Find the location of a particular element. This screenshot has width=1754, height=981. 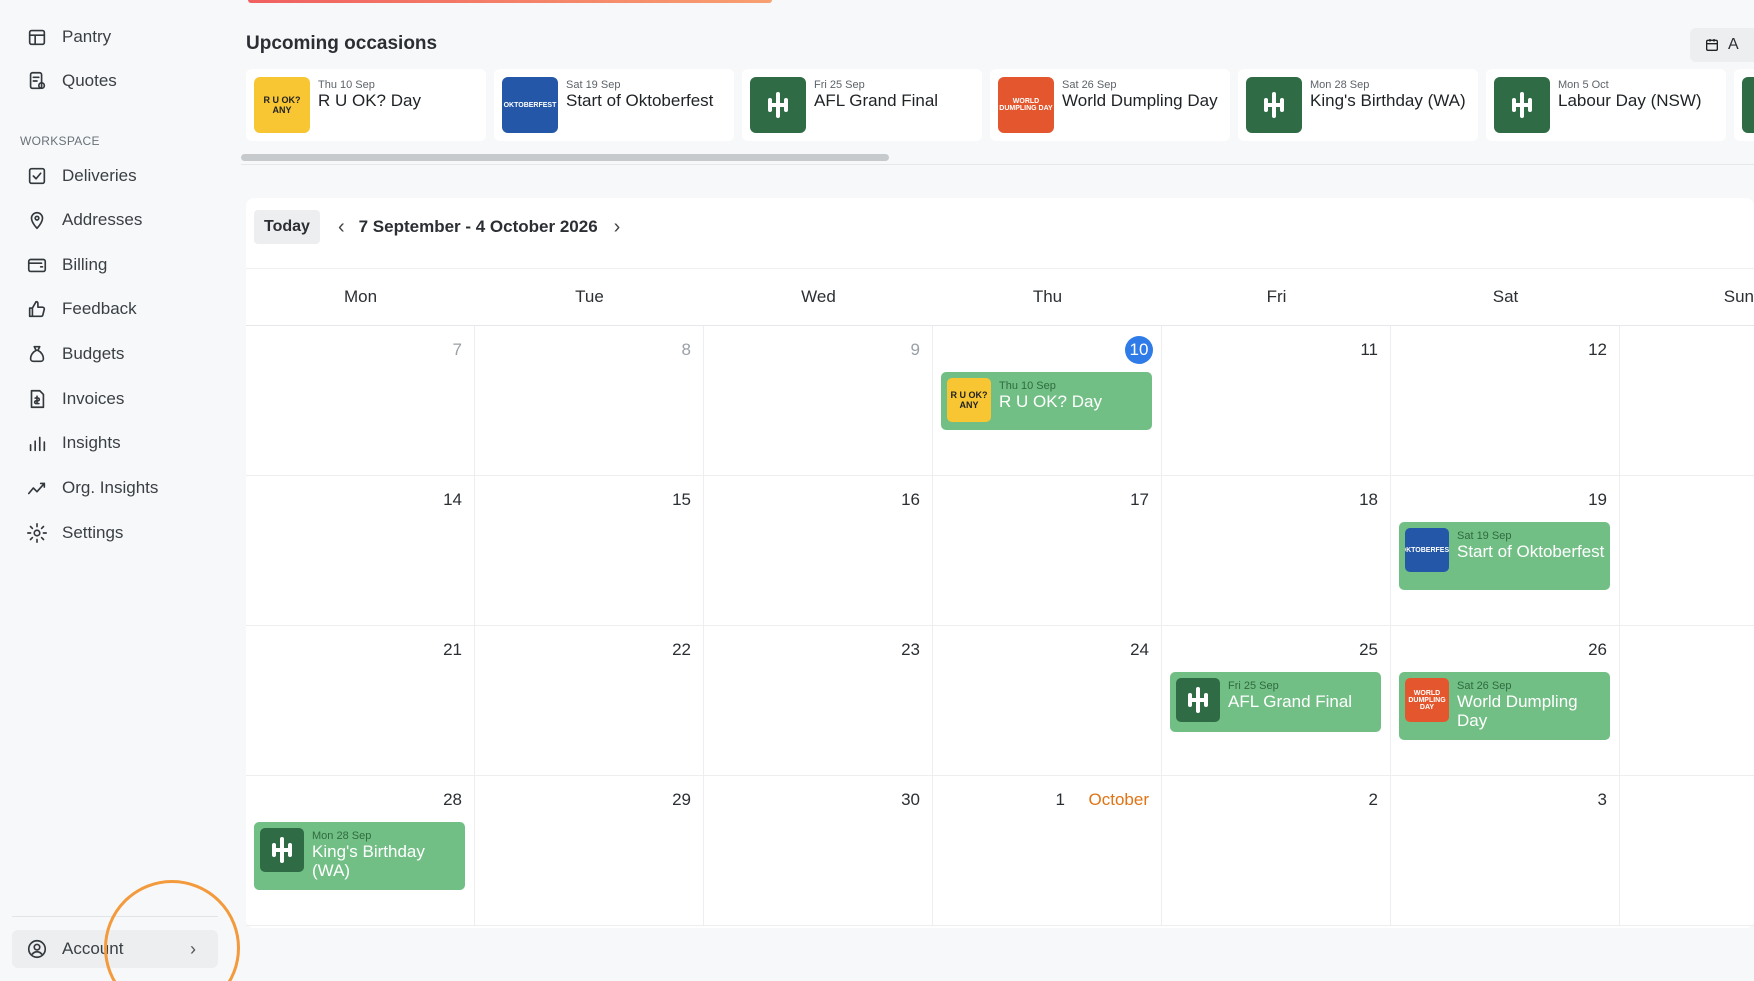

occasion-card: Fri 25 Sep AFL Grand Final is located at coordinates (862, 105).